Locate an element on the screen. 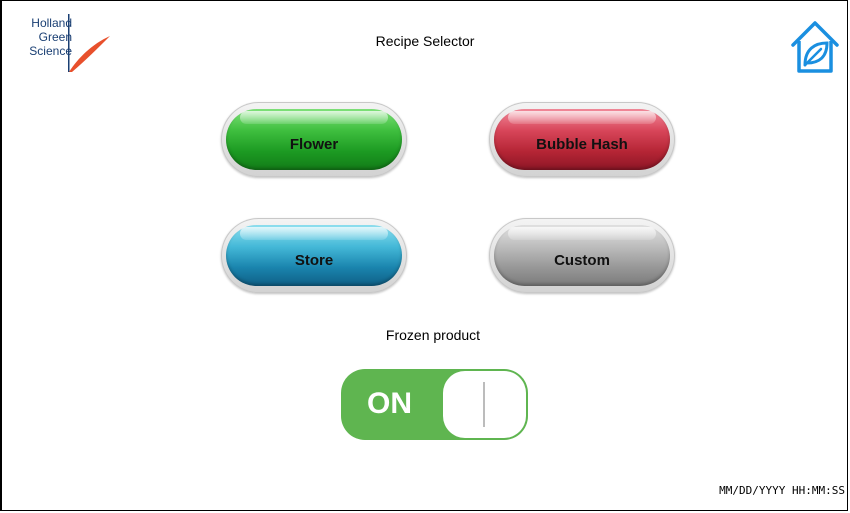 The width and height of the screenshot is (850, 513). custom-button: Custom is located at coordinates (582, 255).